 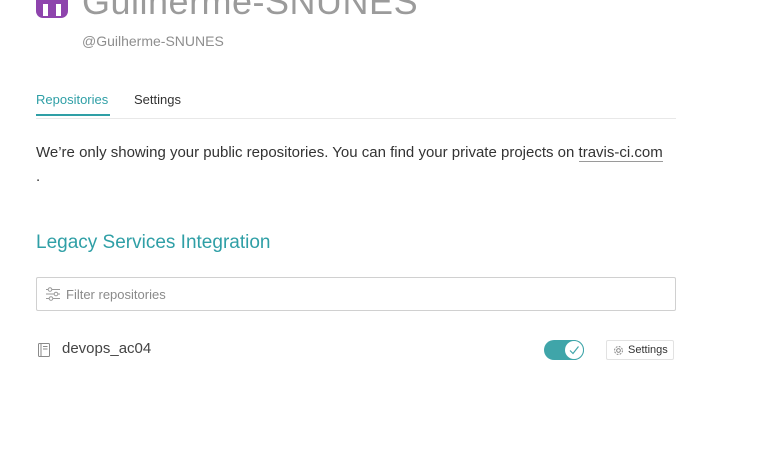 I want to click on repo-settings-button: Settings, so click(x=640, y=350).